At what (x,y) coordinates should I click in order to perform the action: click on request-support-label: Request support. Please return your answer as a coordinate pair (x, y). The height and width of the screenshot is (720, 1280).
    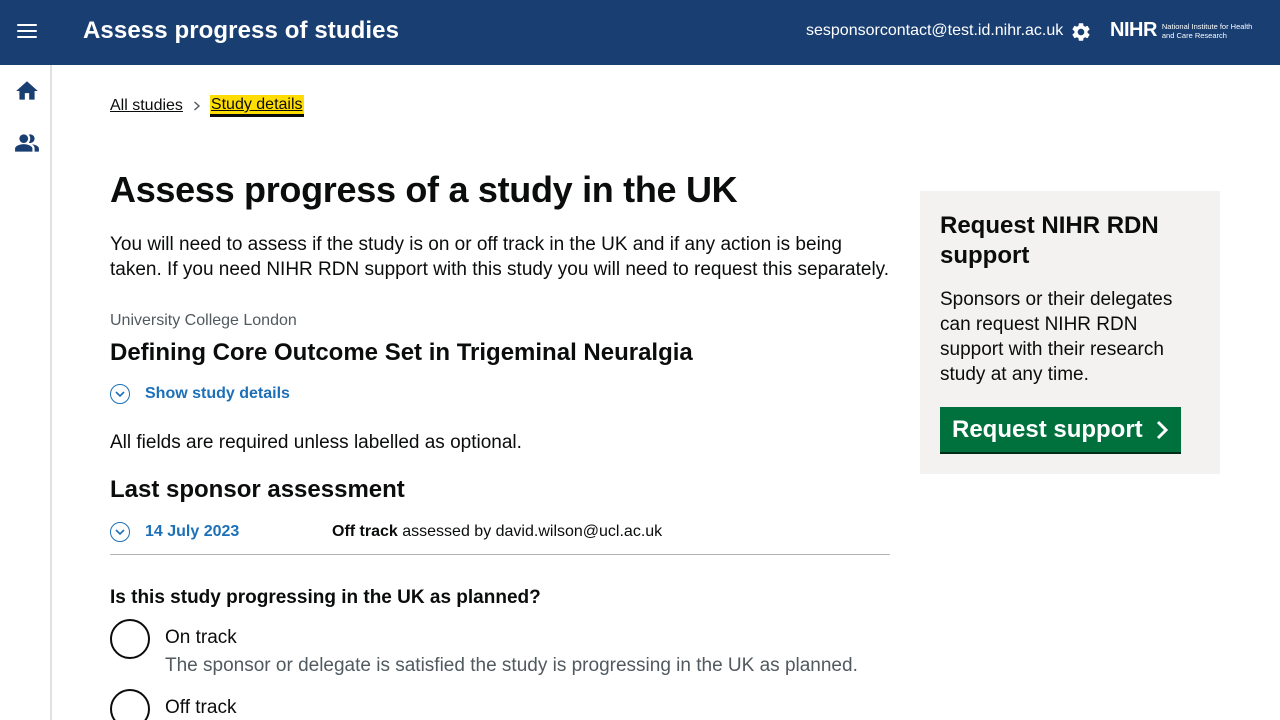
    Looking at the image, I should click on (1047, 429).